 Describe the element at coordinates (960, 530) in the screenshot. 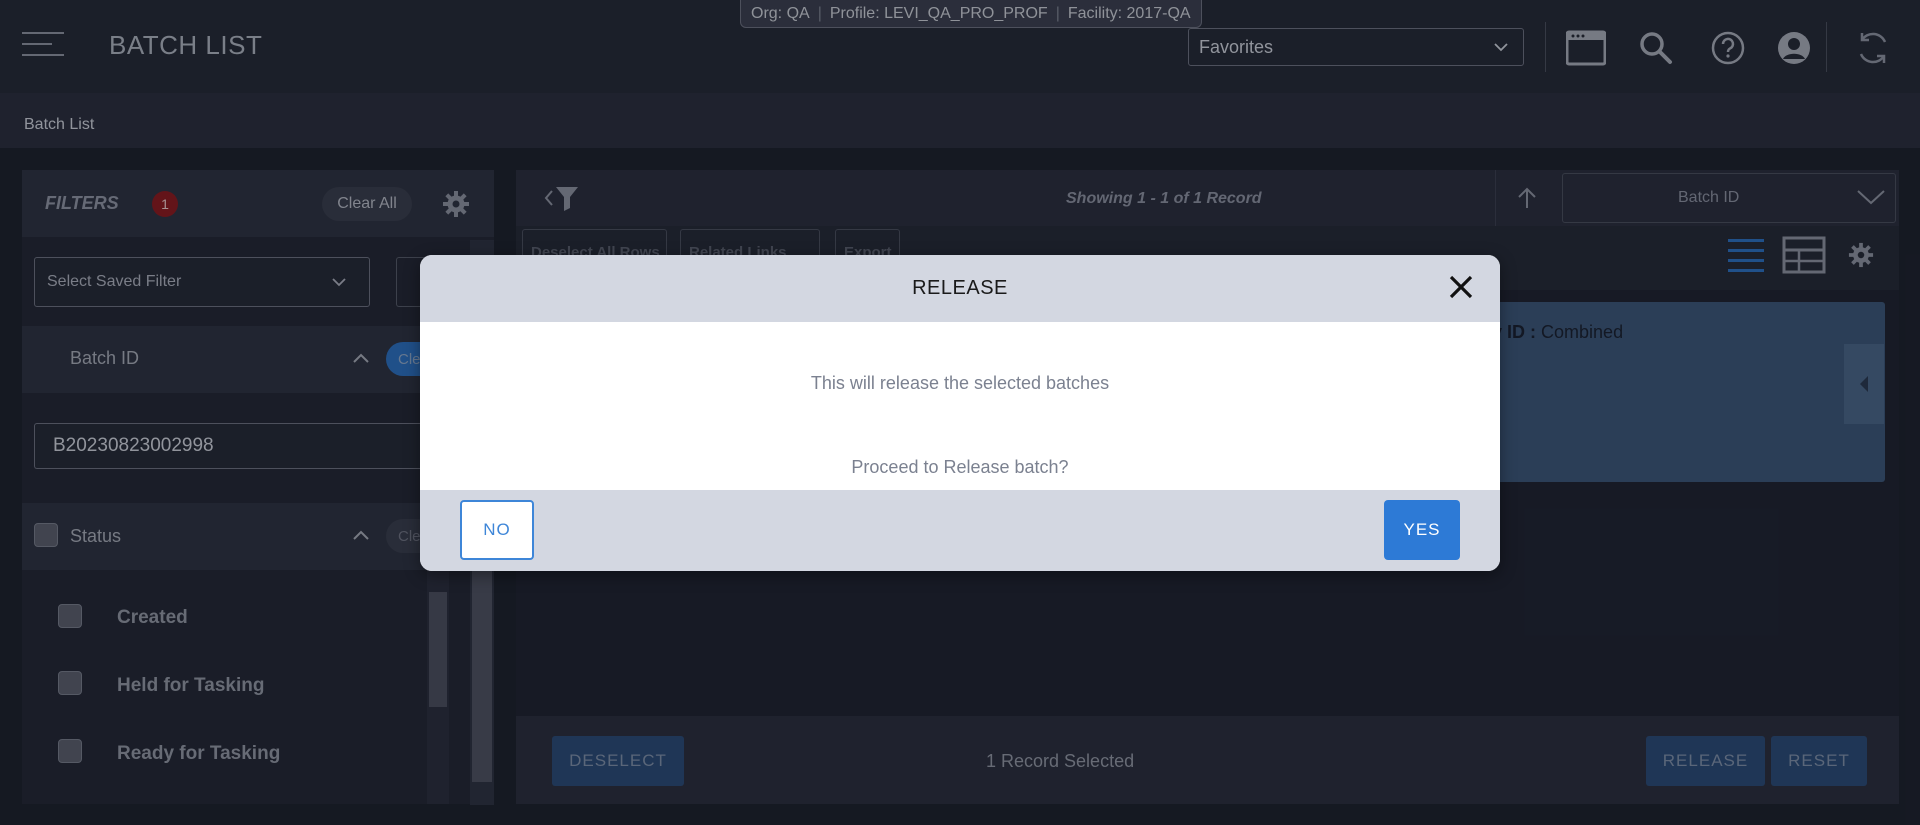

I see `dialog-footer` at that location.